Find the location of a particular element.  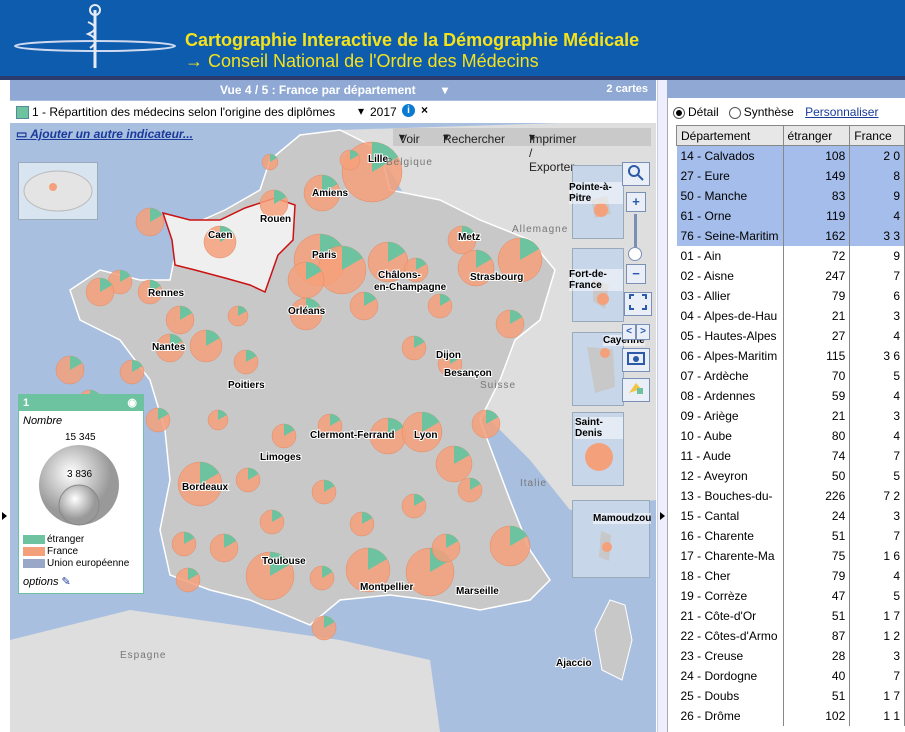

table-row: 50 - Manche 83 9 is located at coordinates (790, 196).